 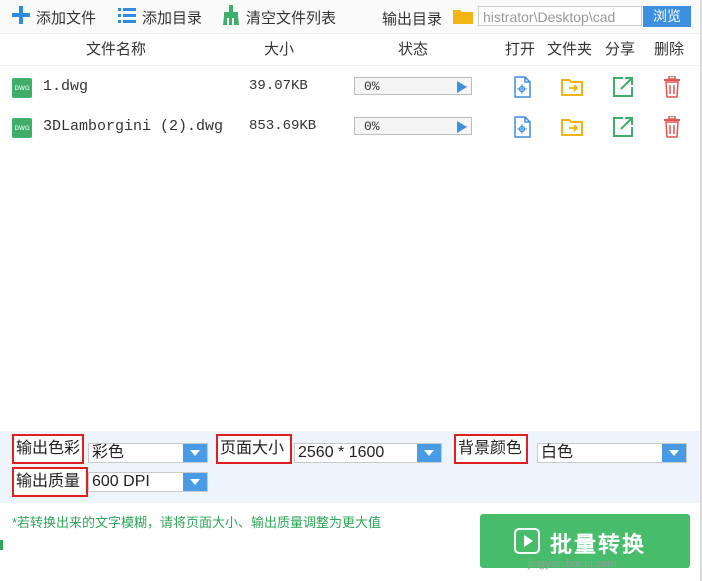 What do you see at coordinates (108, 452) in the screenshot?
I see `color-value: 彩色` at bounding box center [108, 452].